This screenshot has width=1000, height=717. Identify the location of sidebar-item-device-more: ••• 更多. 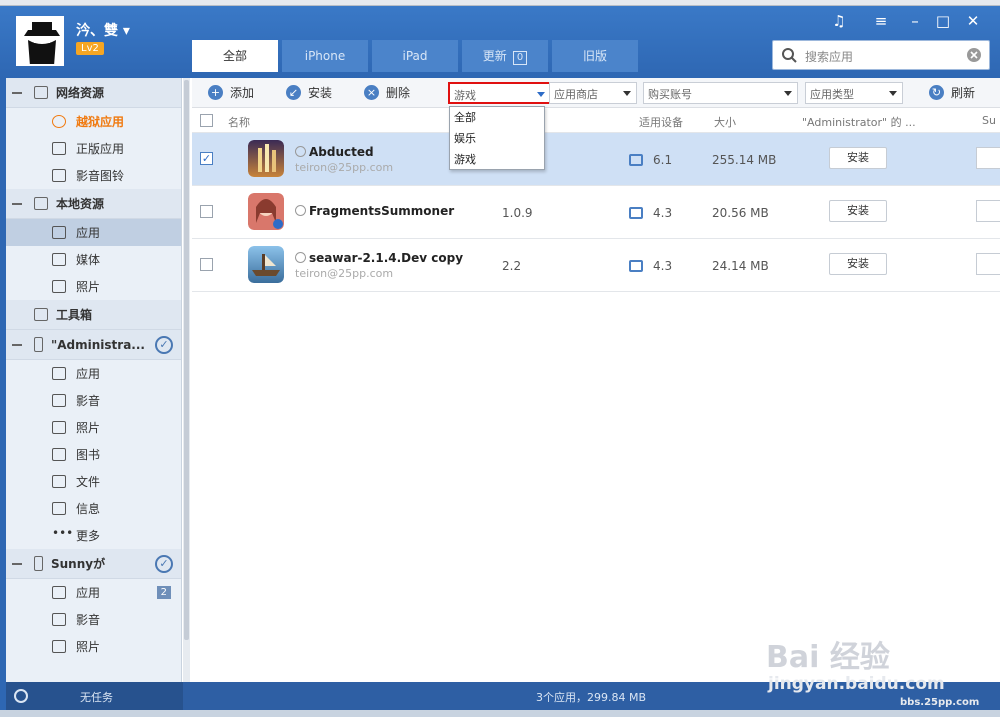
(93, 535).